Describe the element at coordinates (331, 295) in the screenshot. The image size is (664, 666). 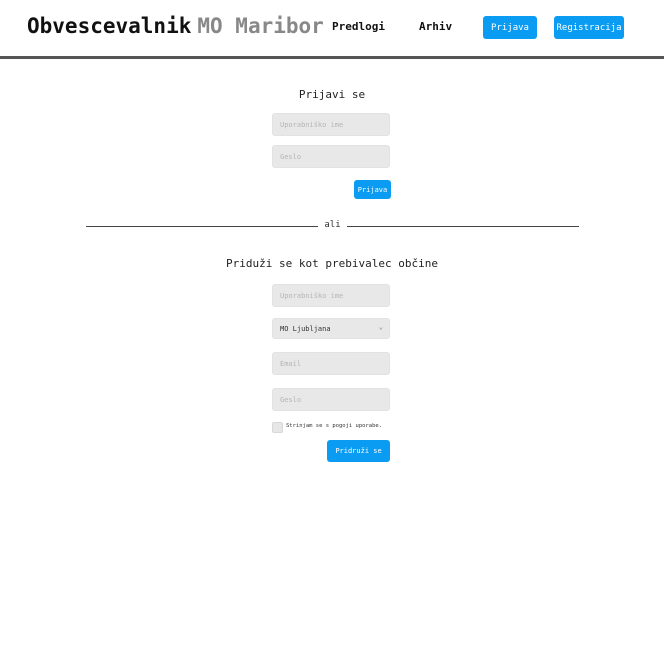
I see `join-username-input` at that location.